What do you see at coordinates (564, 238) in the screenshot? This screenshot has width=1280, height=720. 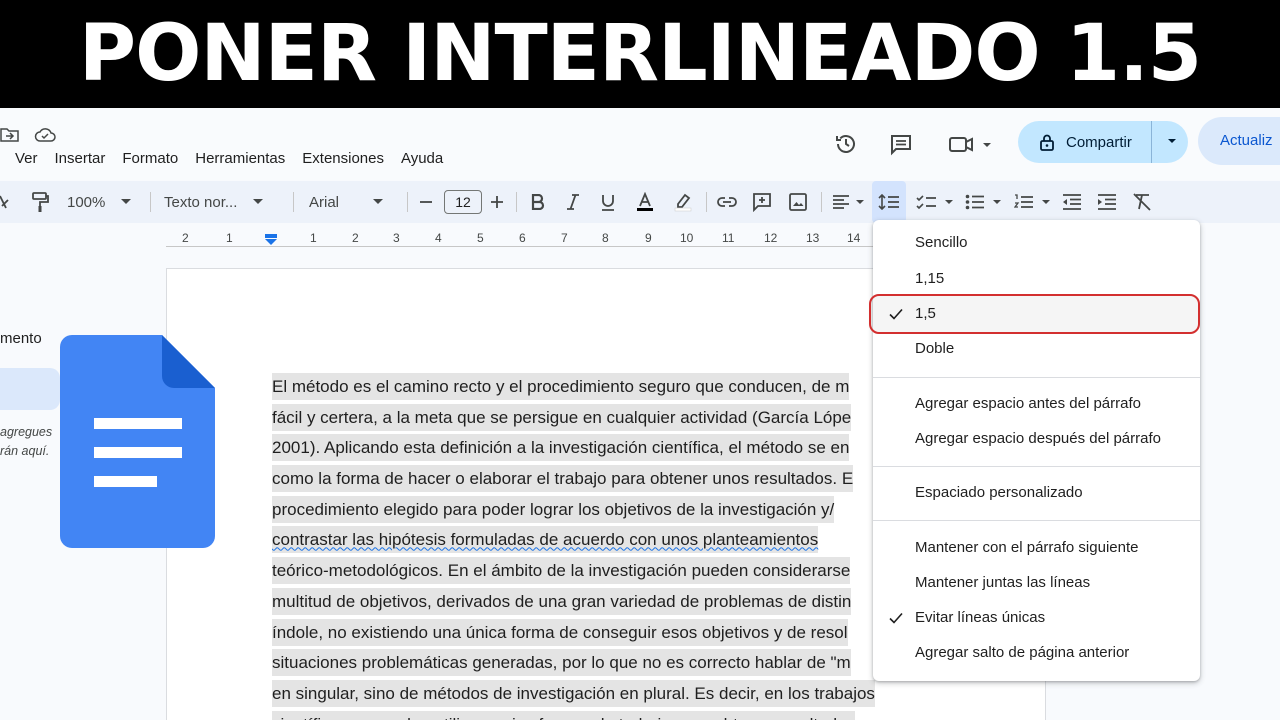 I see `ruler-number: 7` at bounding box center [564, 238].